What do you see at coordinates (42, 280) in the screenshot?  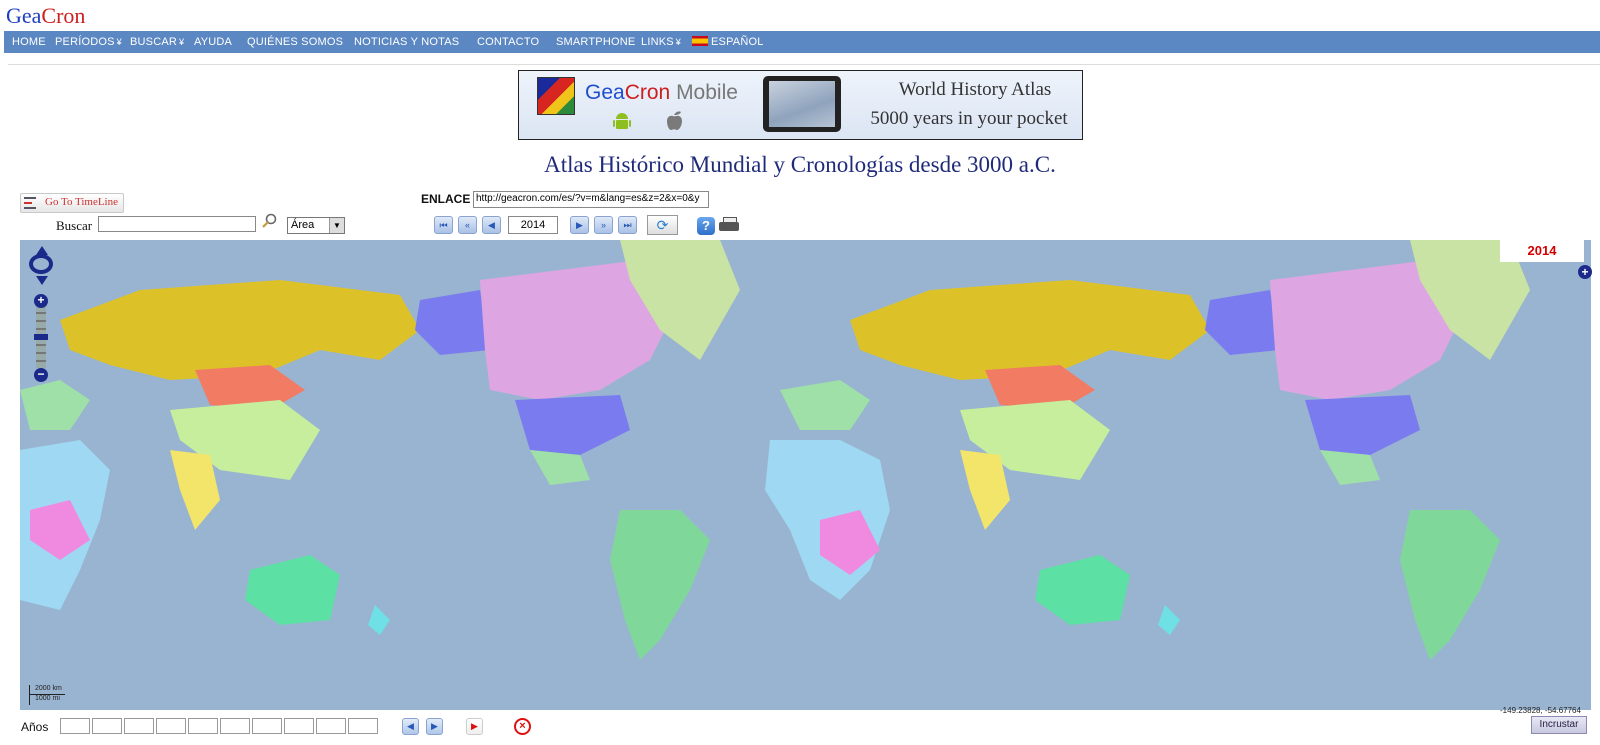 I see `pan-down-icon` at bounding box center [42, 280].